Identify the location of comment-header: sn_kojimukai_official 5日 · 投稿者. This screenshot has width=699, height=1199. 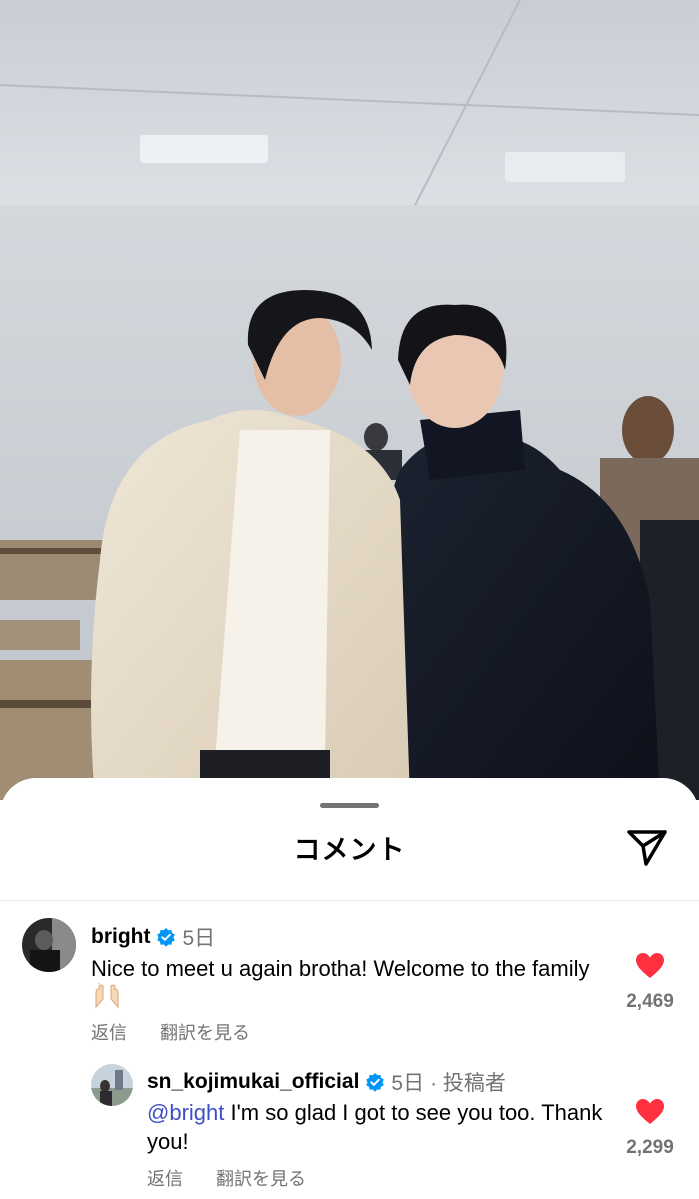
(326, 1082).